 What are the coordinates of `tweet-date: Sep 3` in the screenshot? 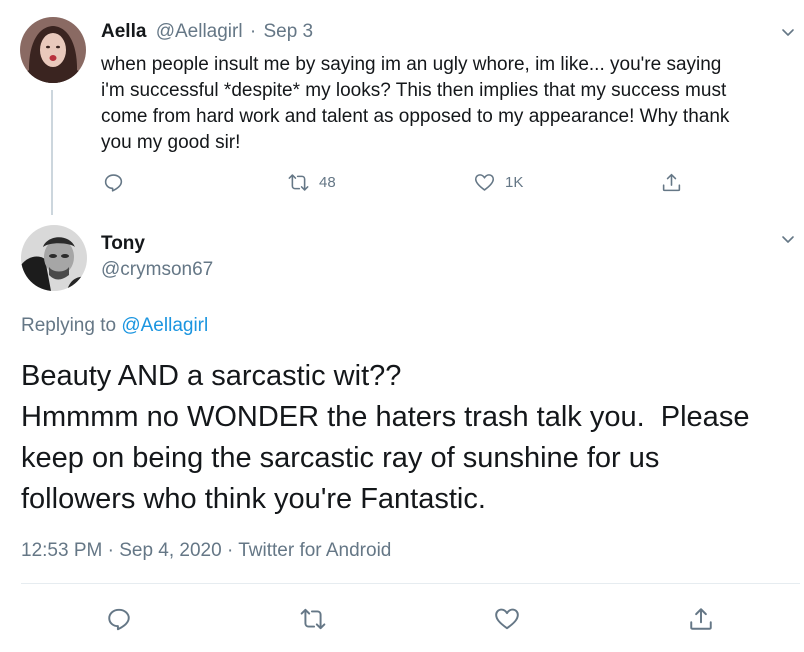 It's located at (288, 31).